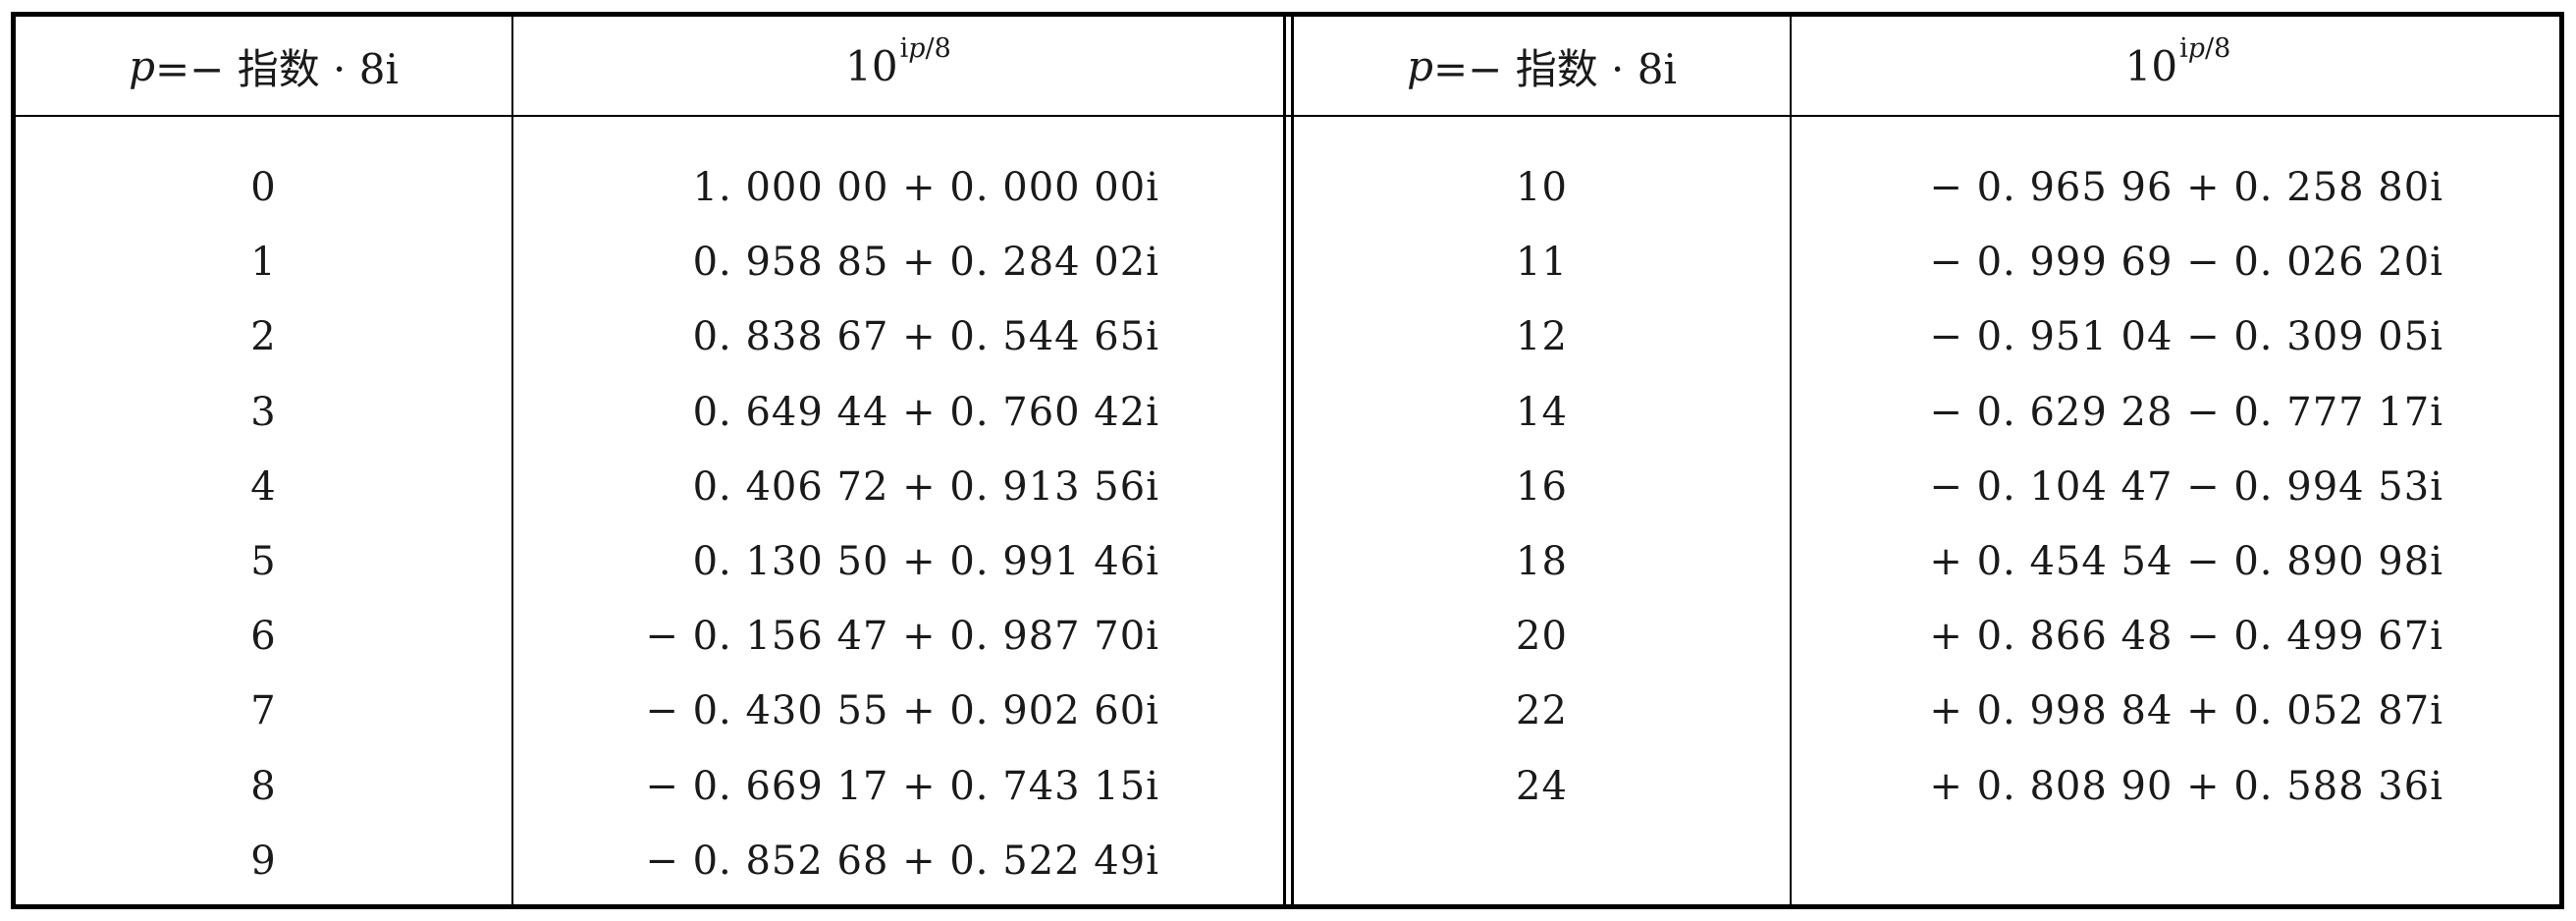 This screenshot has height=921, width=2576. What do you see at coordinates (1542, 187) in the screenshot?
I see `table-cell-p: 10` at bounding box center [1542, 187].